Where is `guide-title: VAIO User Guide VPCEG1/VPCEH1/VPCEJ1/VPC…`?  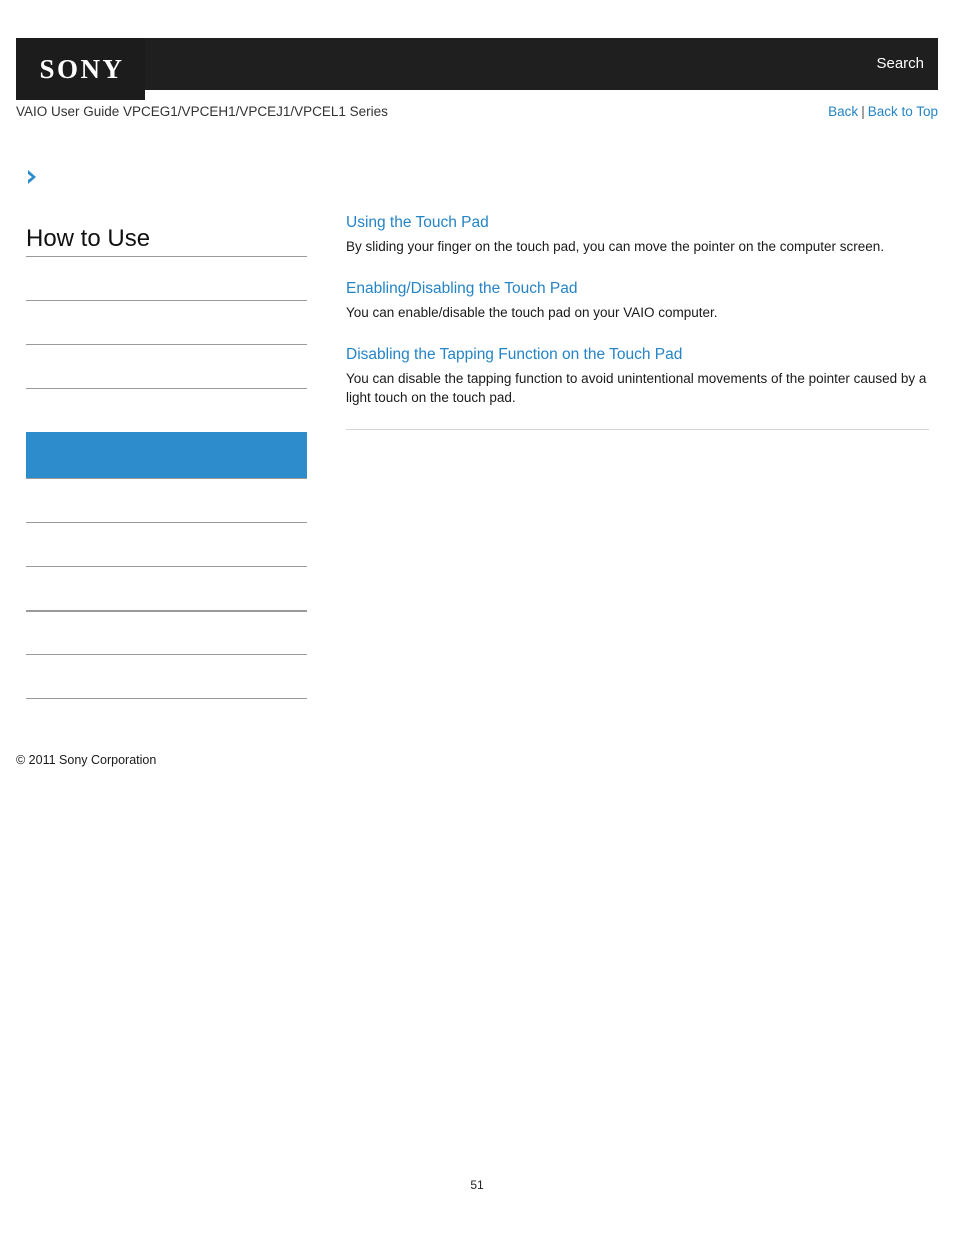
guide-title: VAIO User Guide VPCEG1/VPCEH1/VPCEJ1/VPC… is located at coordinates (202, 111).